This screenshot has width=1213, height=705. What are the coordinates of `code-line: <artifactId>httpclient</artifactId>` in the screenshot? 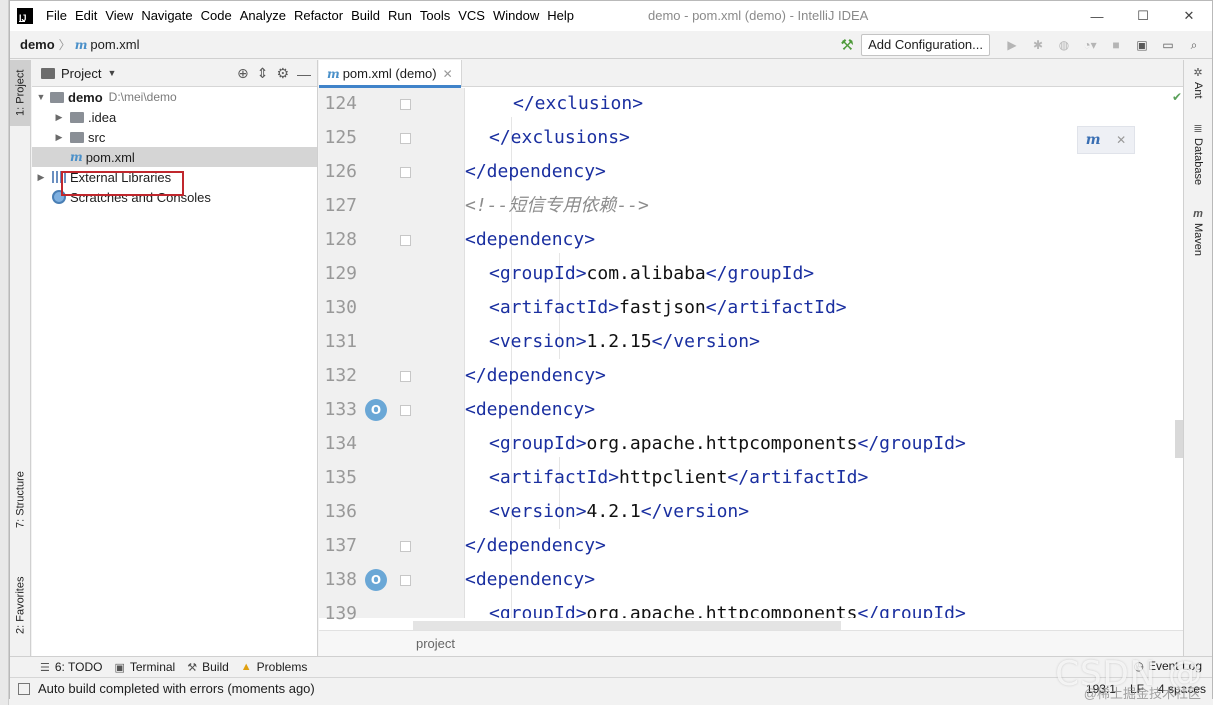 It's located at (678, 478).